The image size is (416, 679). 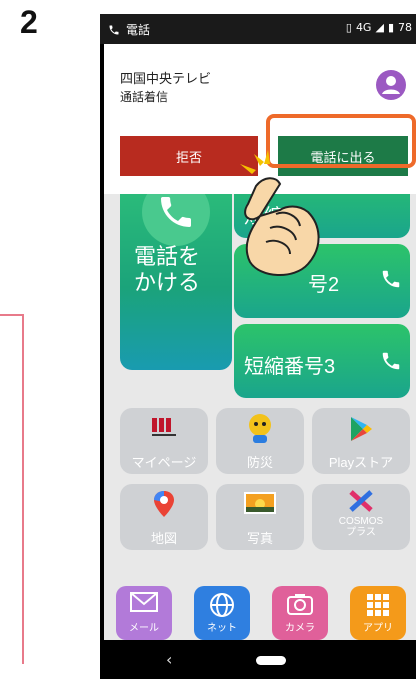 I want to click on mascot-icon, so click(x=260, y=428).